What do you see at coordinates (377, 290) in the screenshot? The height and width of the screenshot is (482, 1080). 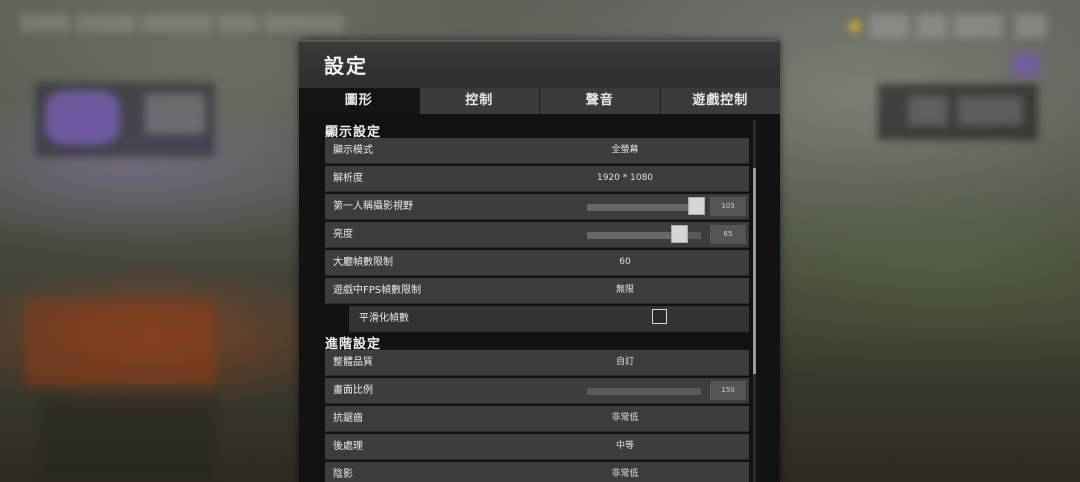 I see `setting-label: 遊戲中FPS幀數限制` at bounding box center [377, 290].